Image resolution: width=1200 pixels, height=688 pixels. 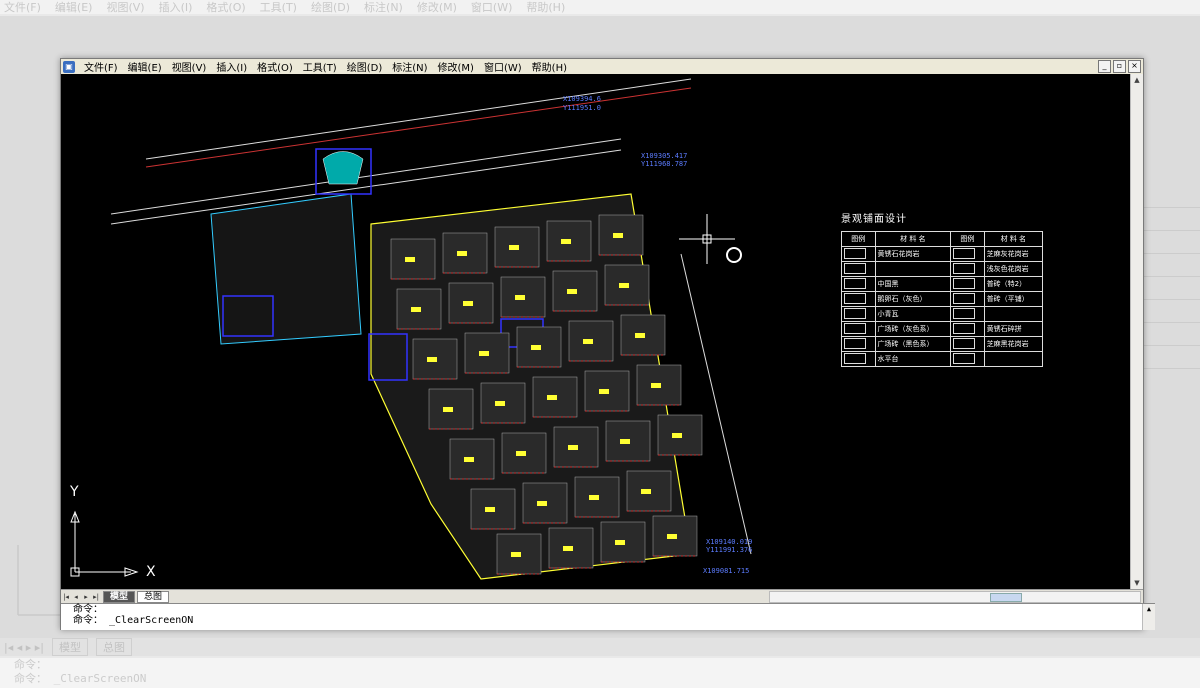 I want to click on tab-layout: 总图, so click(x=153, y=596).